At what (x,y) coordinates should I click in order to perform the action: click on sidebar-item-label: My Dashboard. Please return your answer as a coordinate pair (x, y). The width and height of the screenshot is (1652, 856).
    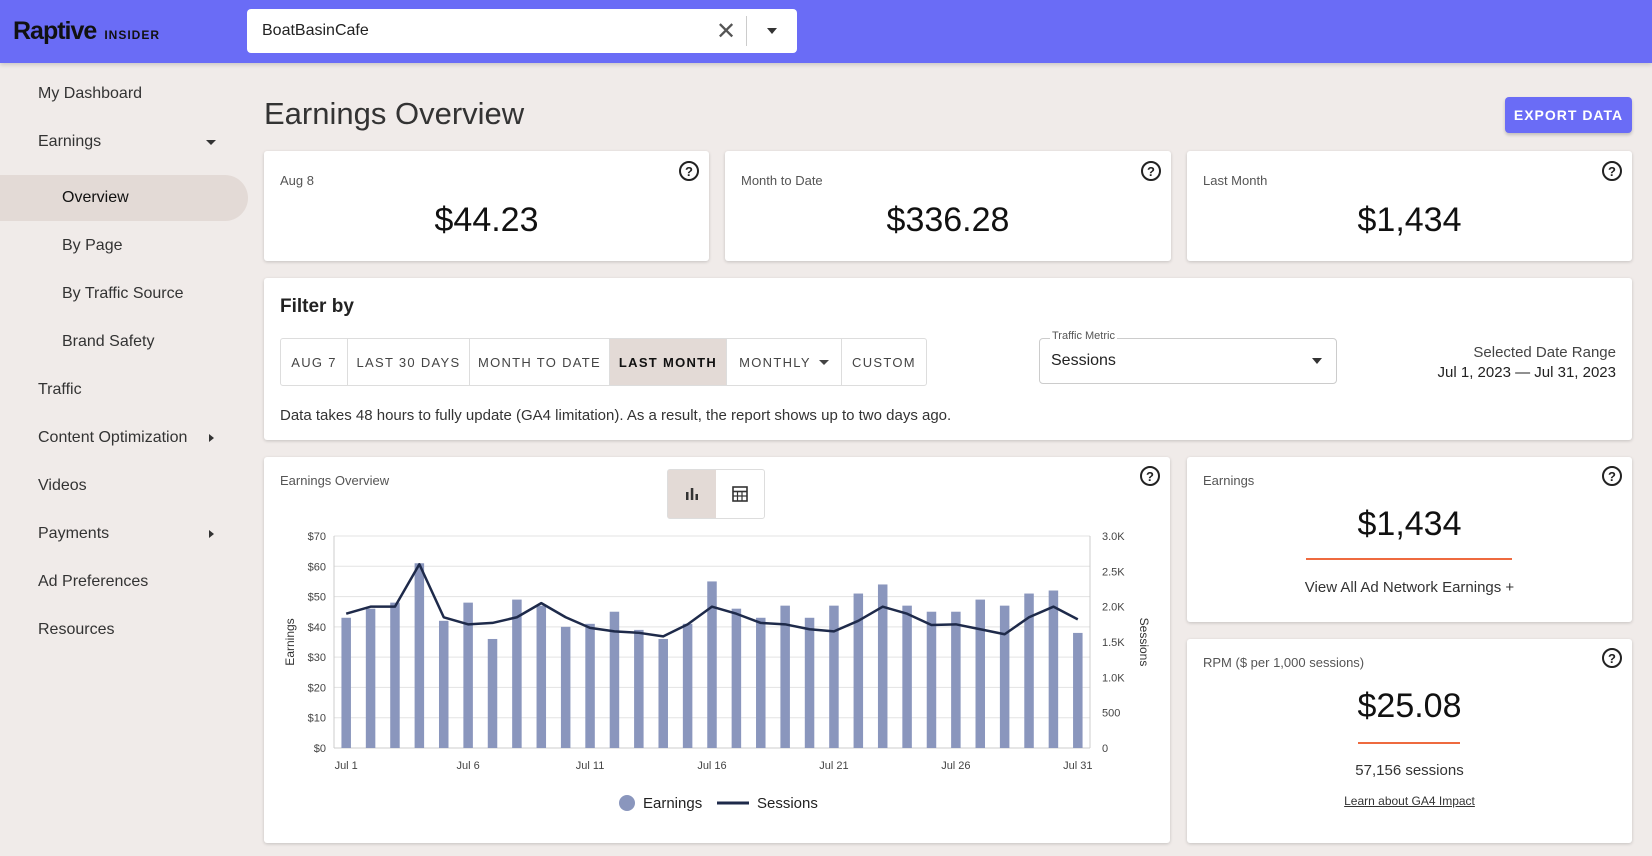
    Looking at the image, I should click on (90, 93).